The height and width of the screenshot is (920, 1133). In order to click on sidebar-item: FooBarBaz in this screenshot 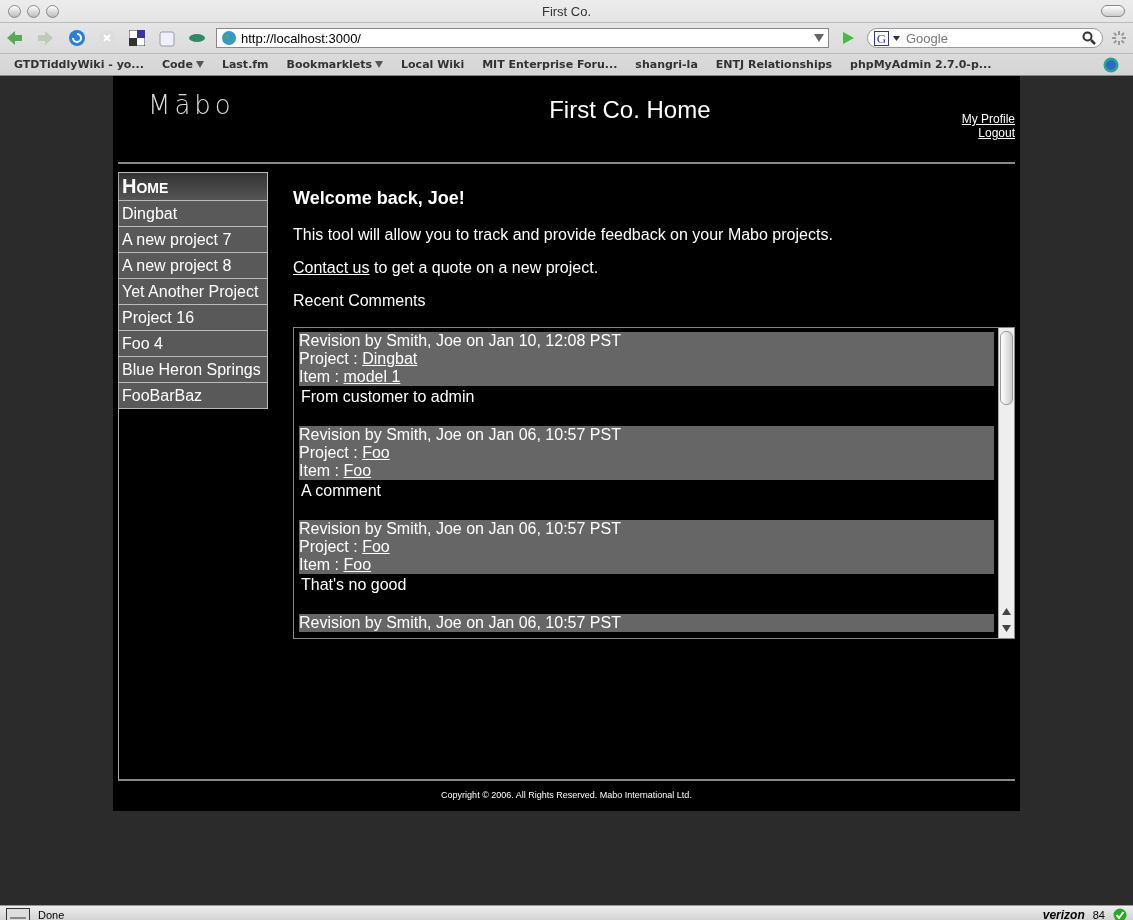, I will do `click(193, 396)`.